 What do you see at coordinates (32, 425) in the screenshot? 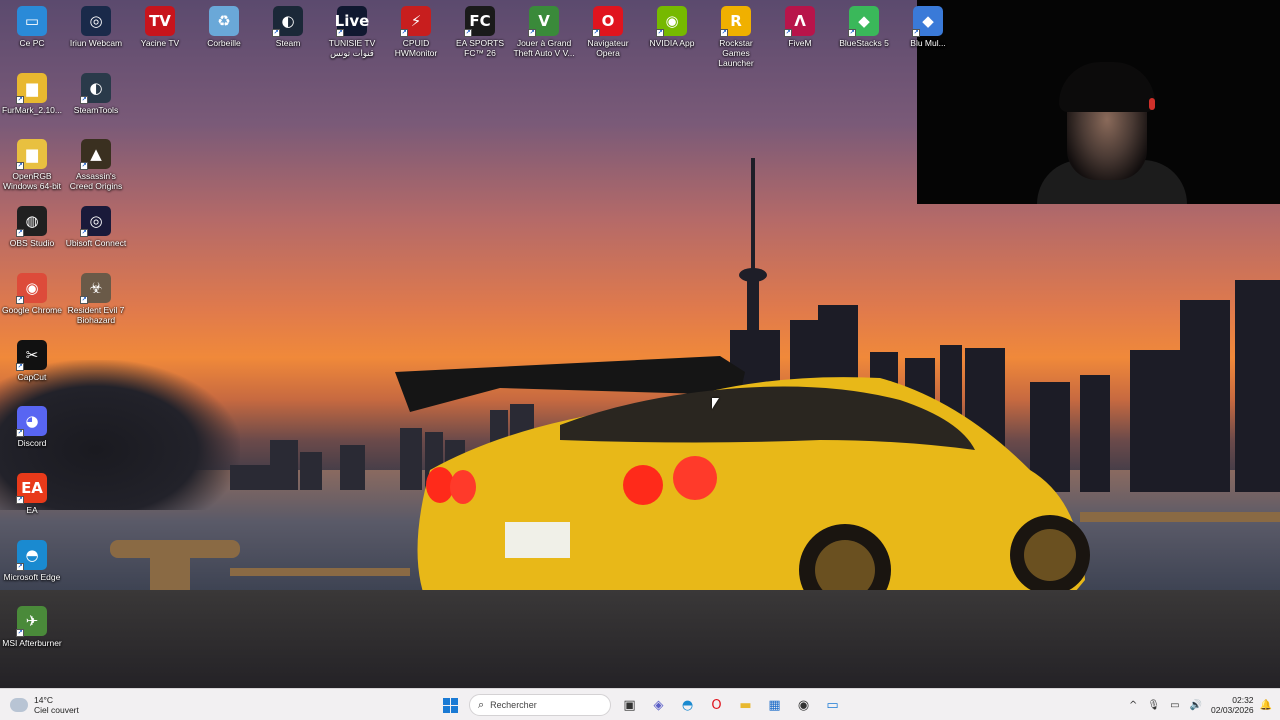
I see `desktop-icon-discord: ◕ ↗ Discord` at bounding box center [32, 425].